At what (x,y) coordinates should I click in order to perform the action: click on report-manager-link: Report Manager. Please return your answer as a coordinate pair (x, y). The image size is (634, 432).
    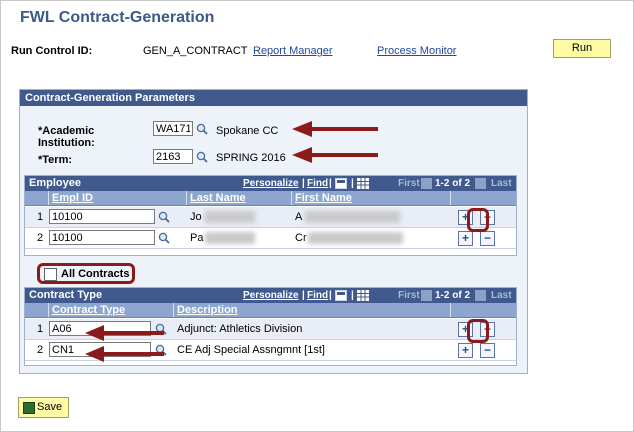
    Looking at the image, I should click on (293, 51).